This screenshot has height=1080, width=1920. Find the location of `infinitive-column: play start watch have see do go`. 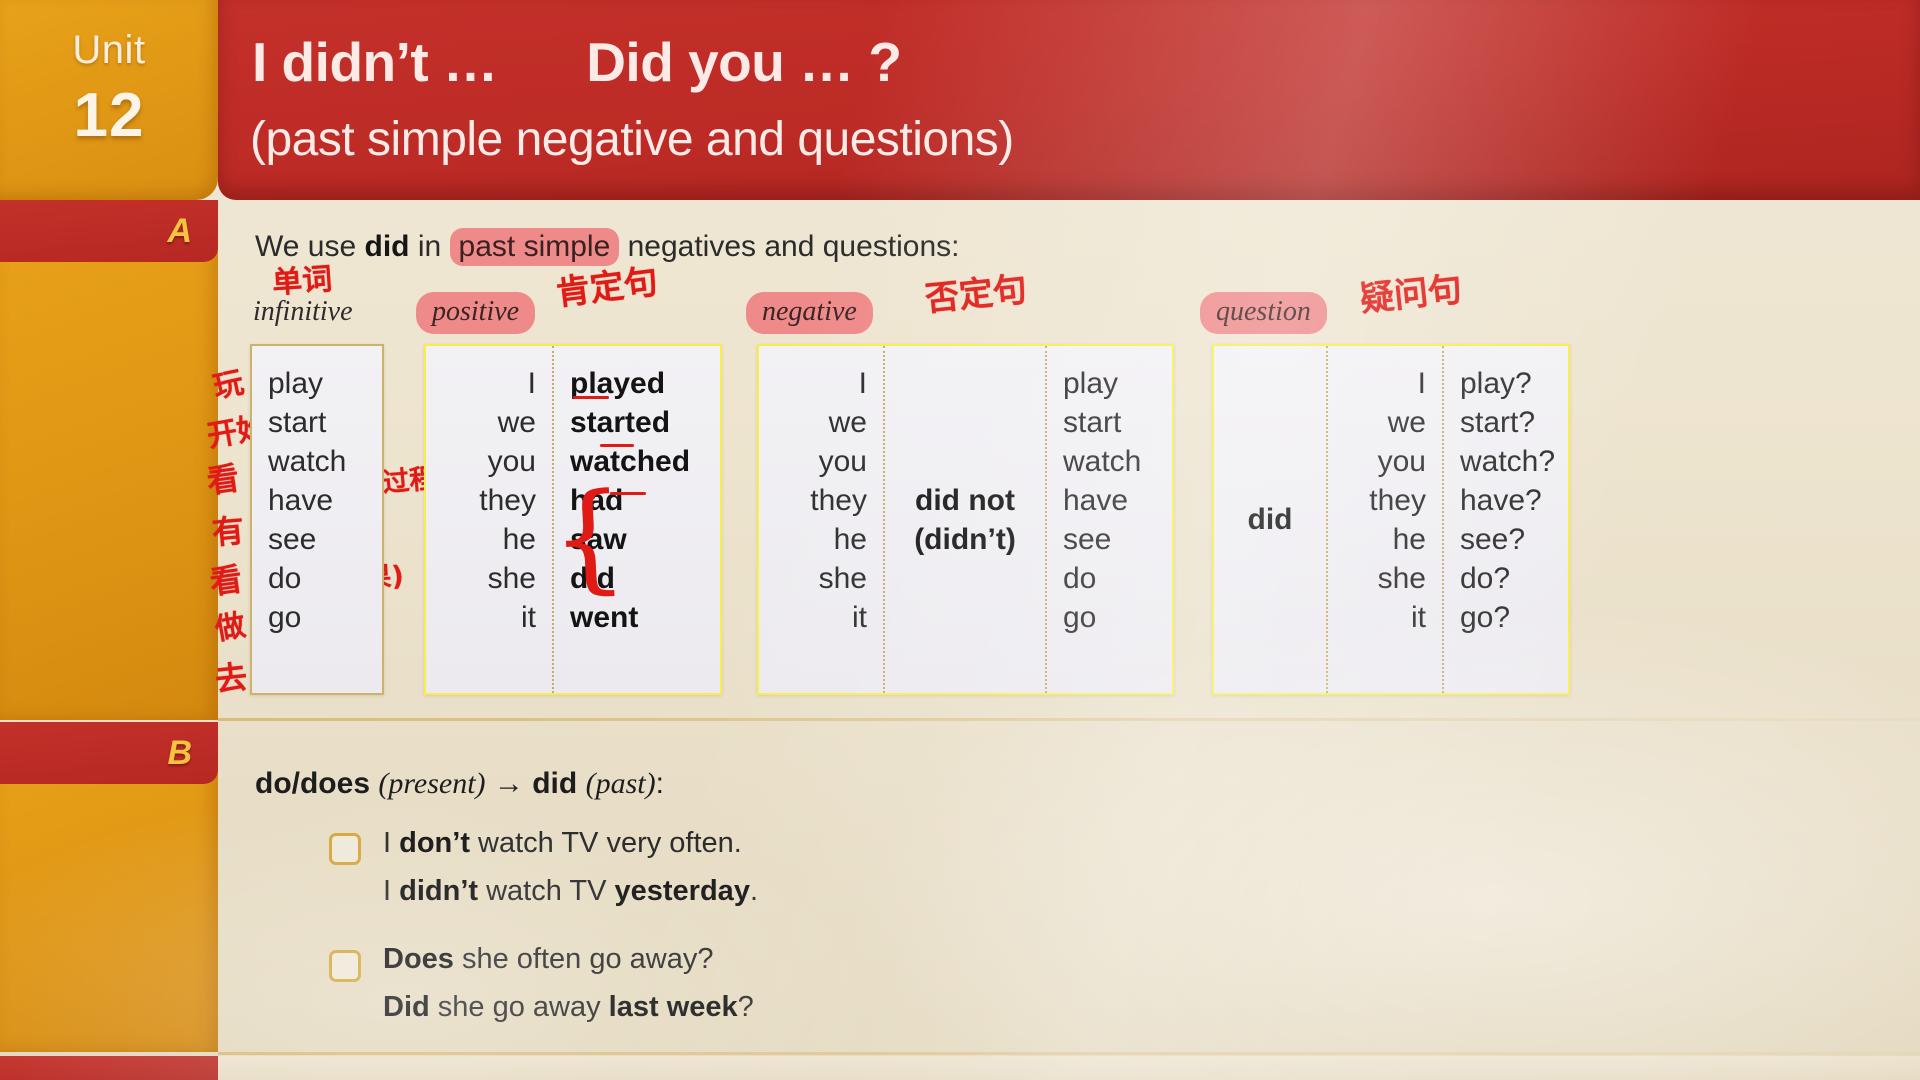

infinitive-column: play start watch have see do go is located at coordinates (315, 519).